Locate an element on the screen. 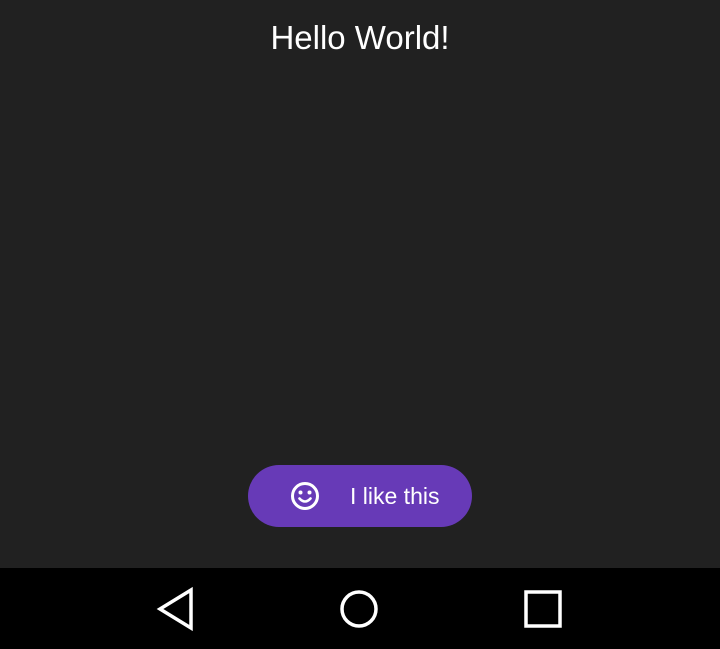  page-title: Hello World! is located at coordinates (360, 37).